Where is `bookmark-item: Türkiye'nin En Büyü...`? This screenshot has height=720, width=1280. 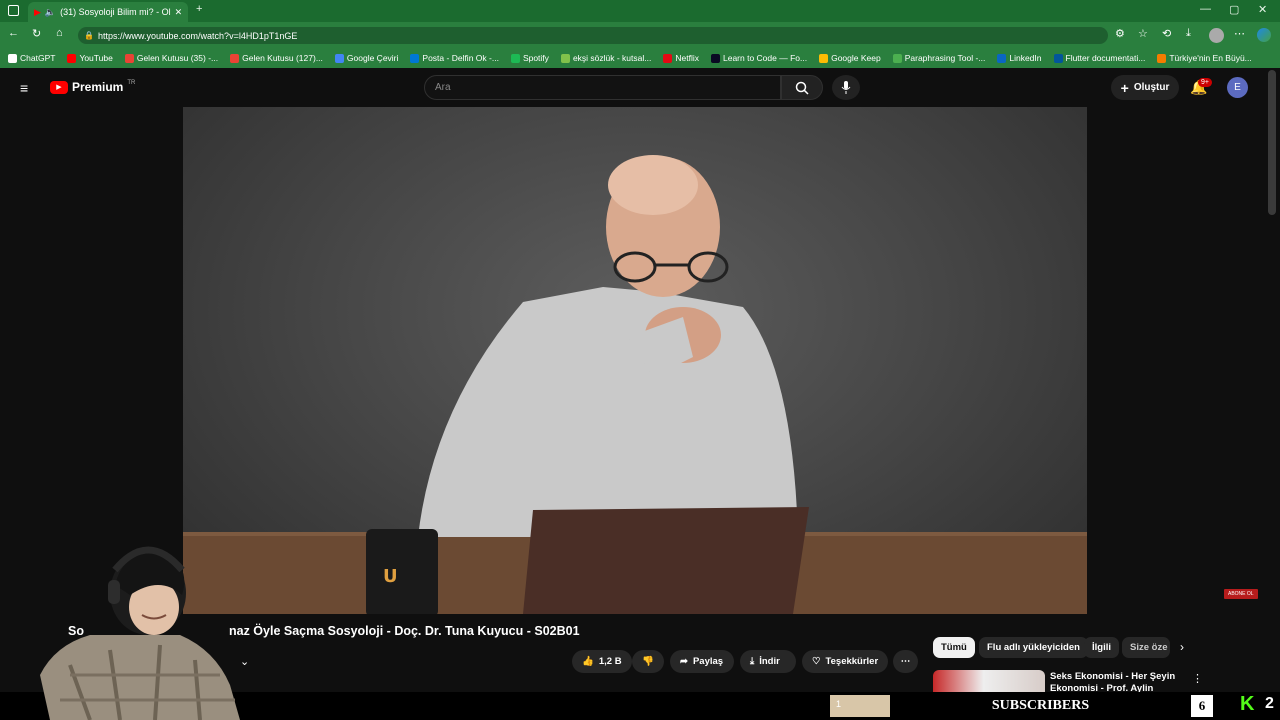
bookmark-item: Türkiye'nin En Büyü... is located at coordinates (1204, 58).